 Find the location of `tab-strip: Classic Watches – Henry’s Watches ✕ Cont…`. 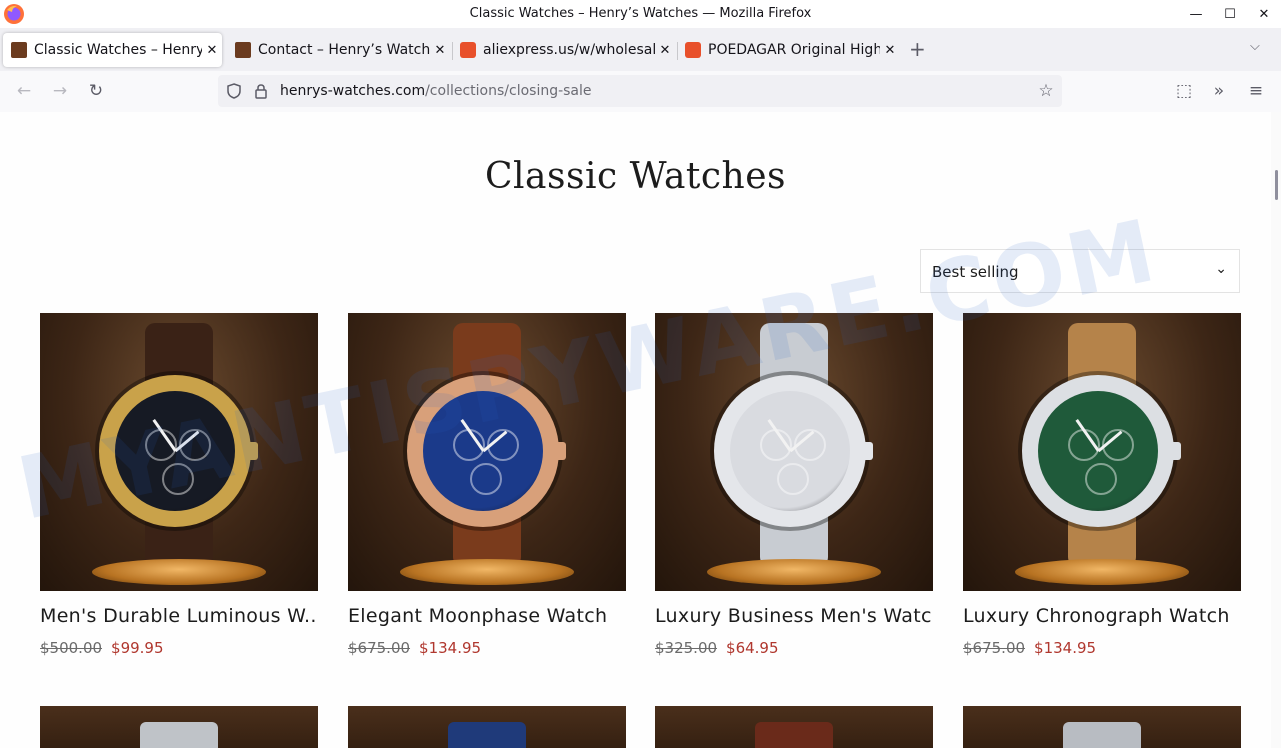

tab-strip: Classic Watches – Henry’s Watches ✕ Cont… is located at coordinates (640, 49).